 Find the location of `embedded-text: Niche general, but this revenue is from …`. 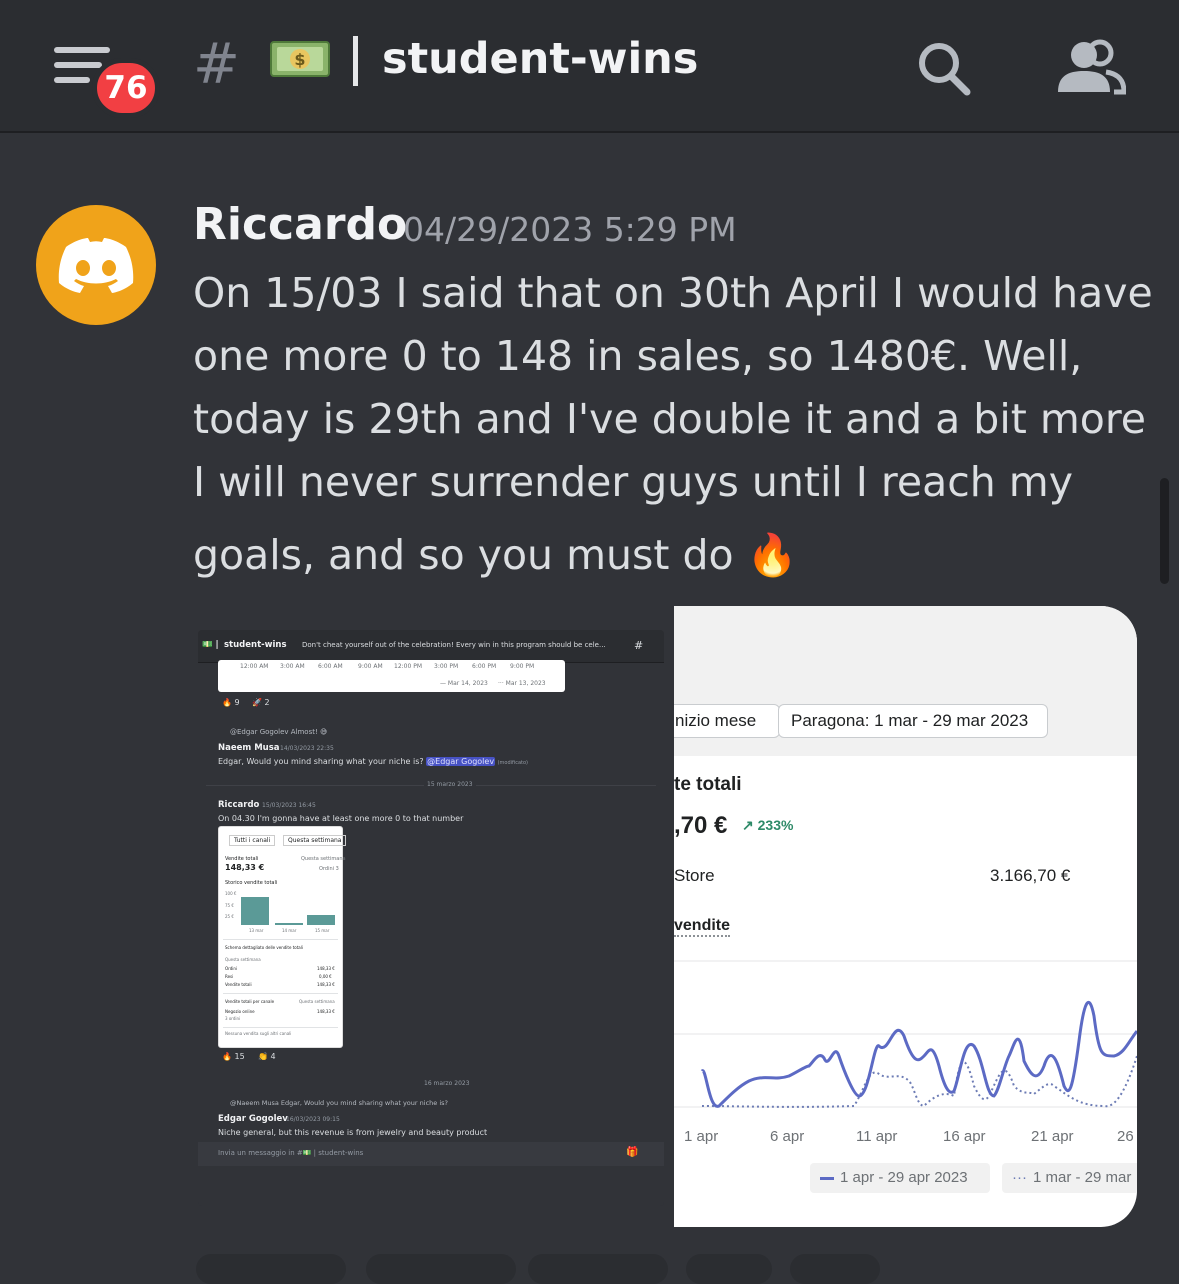

embedded-text: Niche general, but this revenue is from … is located at coordinates (353, 1132).